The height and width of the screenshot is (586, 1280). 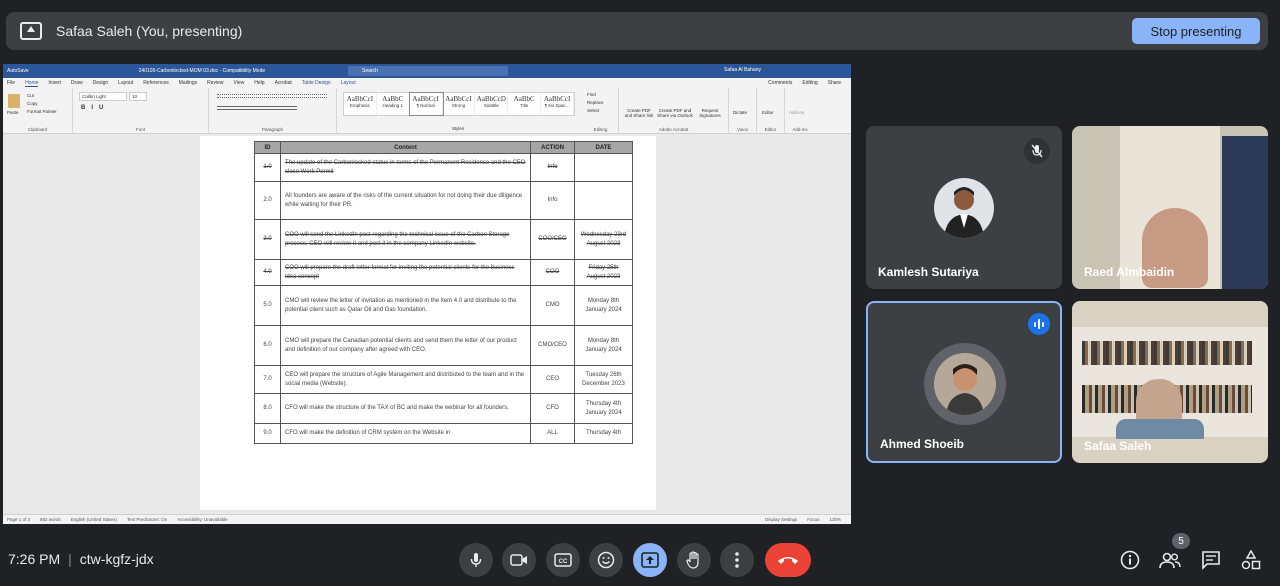 What do you see at coordinates (964, 382) in the screenshot?
I see `participant-tile-ahmed: Ahmed Shoeib` at bounding box center [964, 382].